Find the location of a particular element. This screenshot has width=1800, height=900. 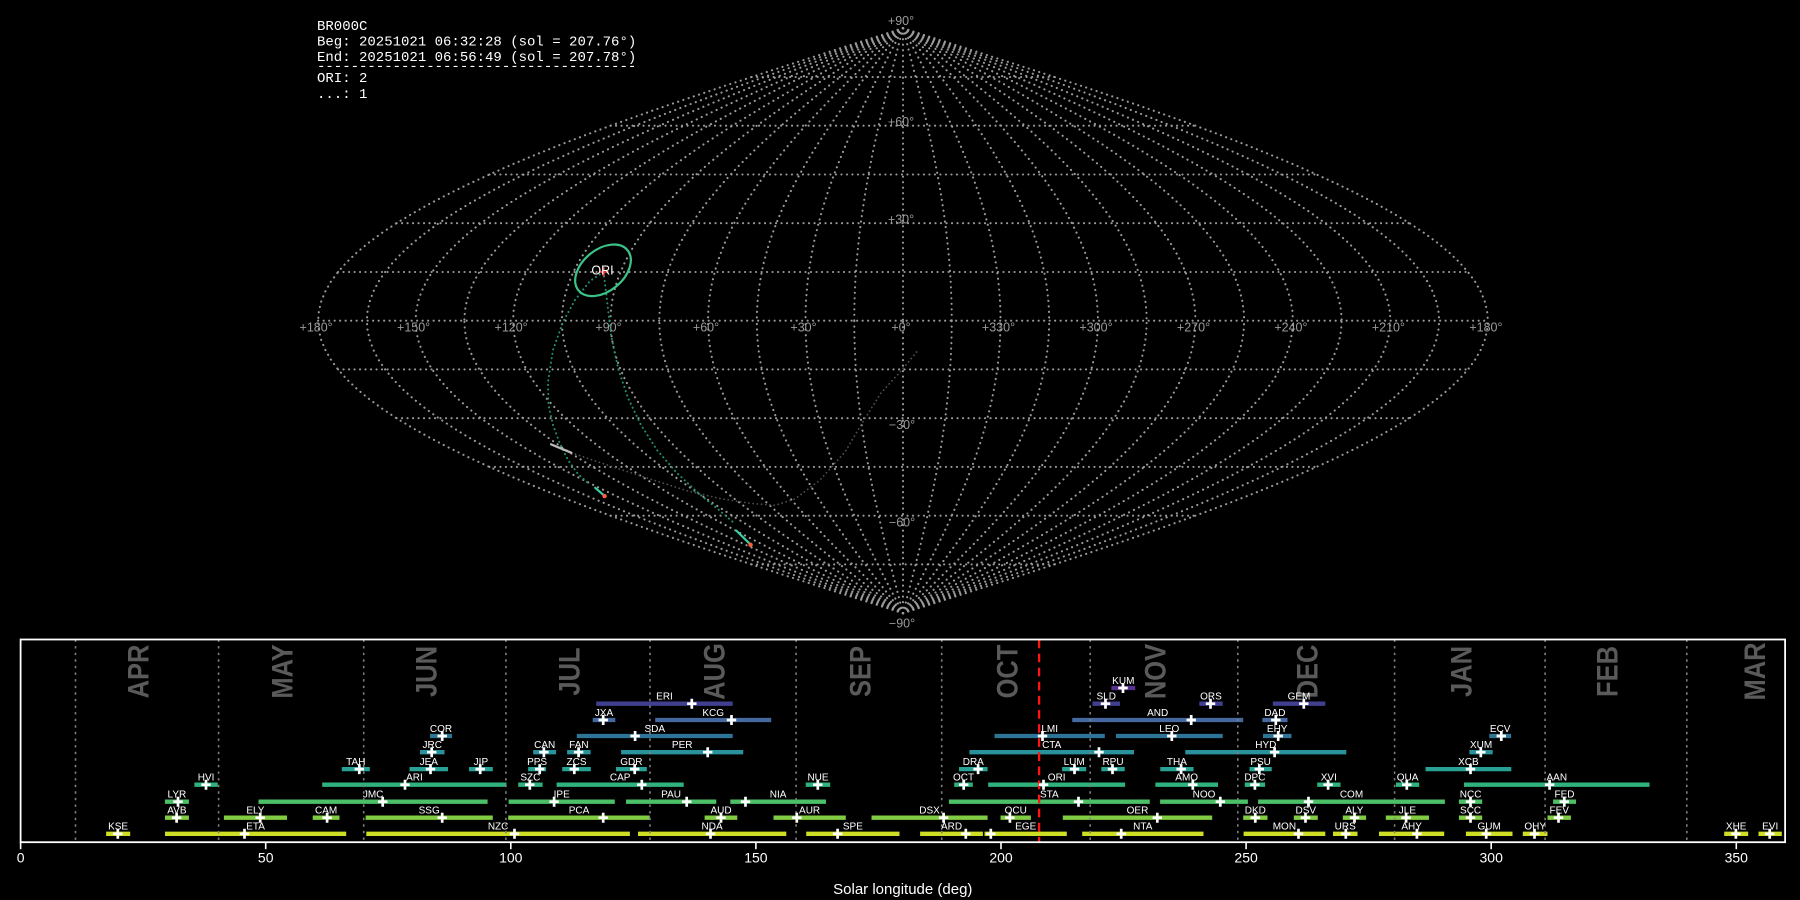

svg-text: NOO is located at coordinates (1204, 795).